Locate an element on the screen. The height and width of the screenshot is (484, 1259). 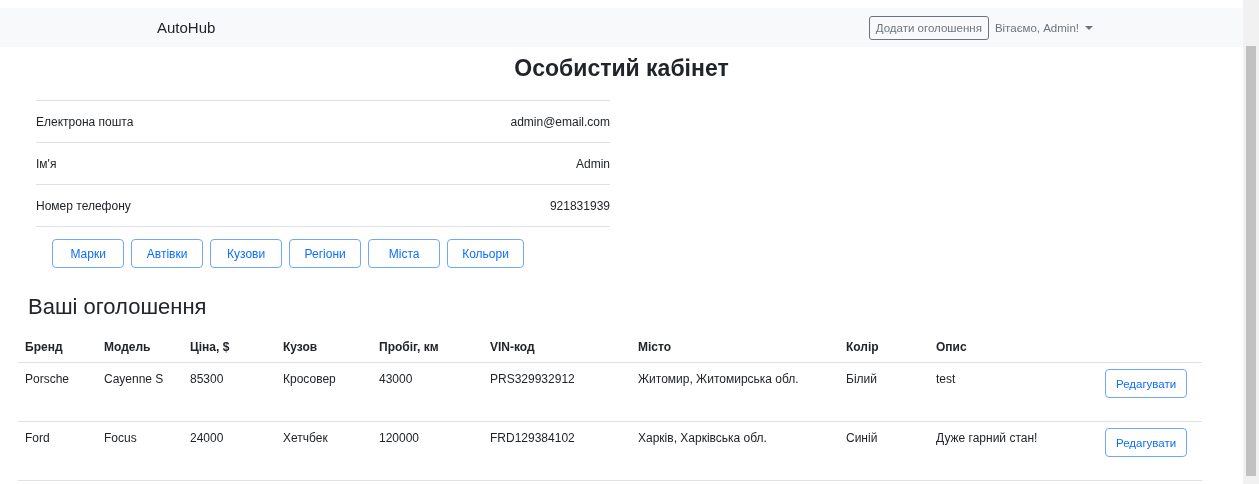
table-cell: 85300 is located at coordinates (207, 379).